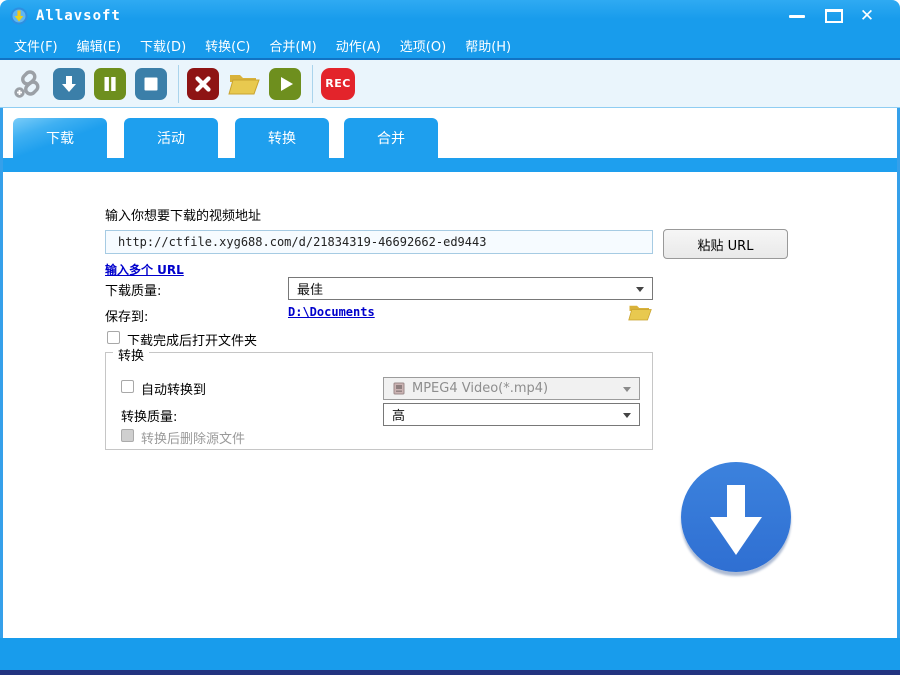 The height and width of the screenshot is (675, 900). I want to click on stop-icon, so click(151, 83).